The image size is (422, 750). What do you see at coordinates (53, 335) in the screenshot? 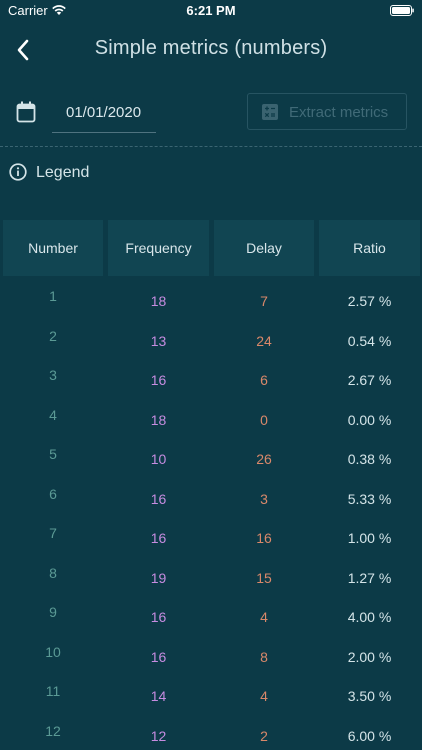
I see `cell-number: 2` at bounding box center [53, 335].